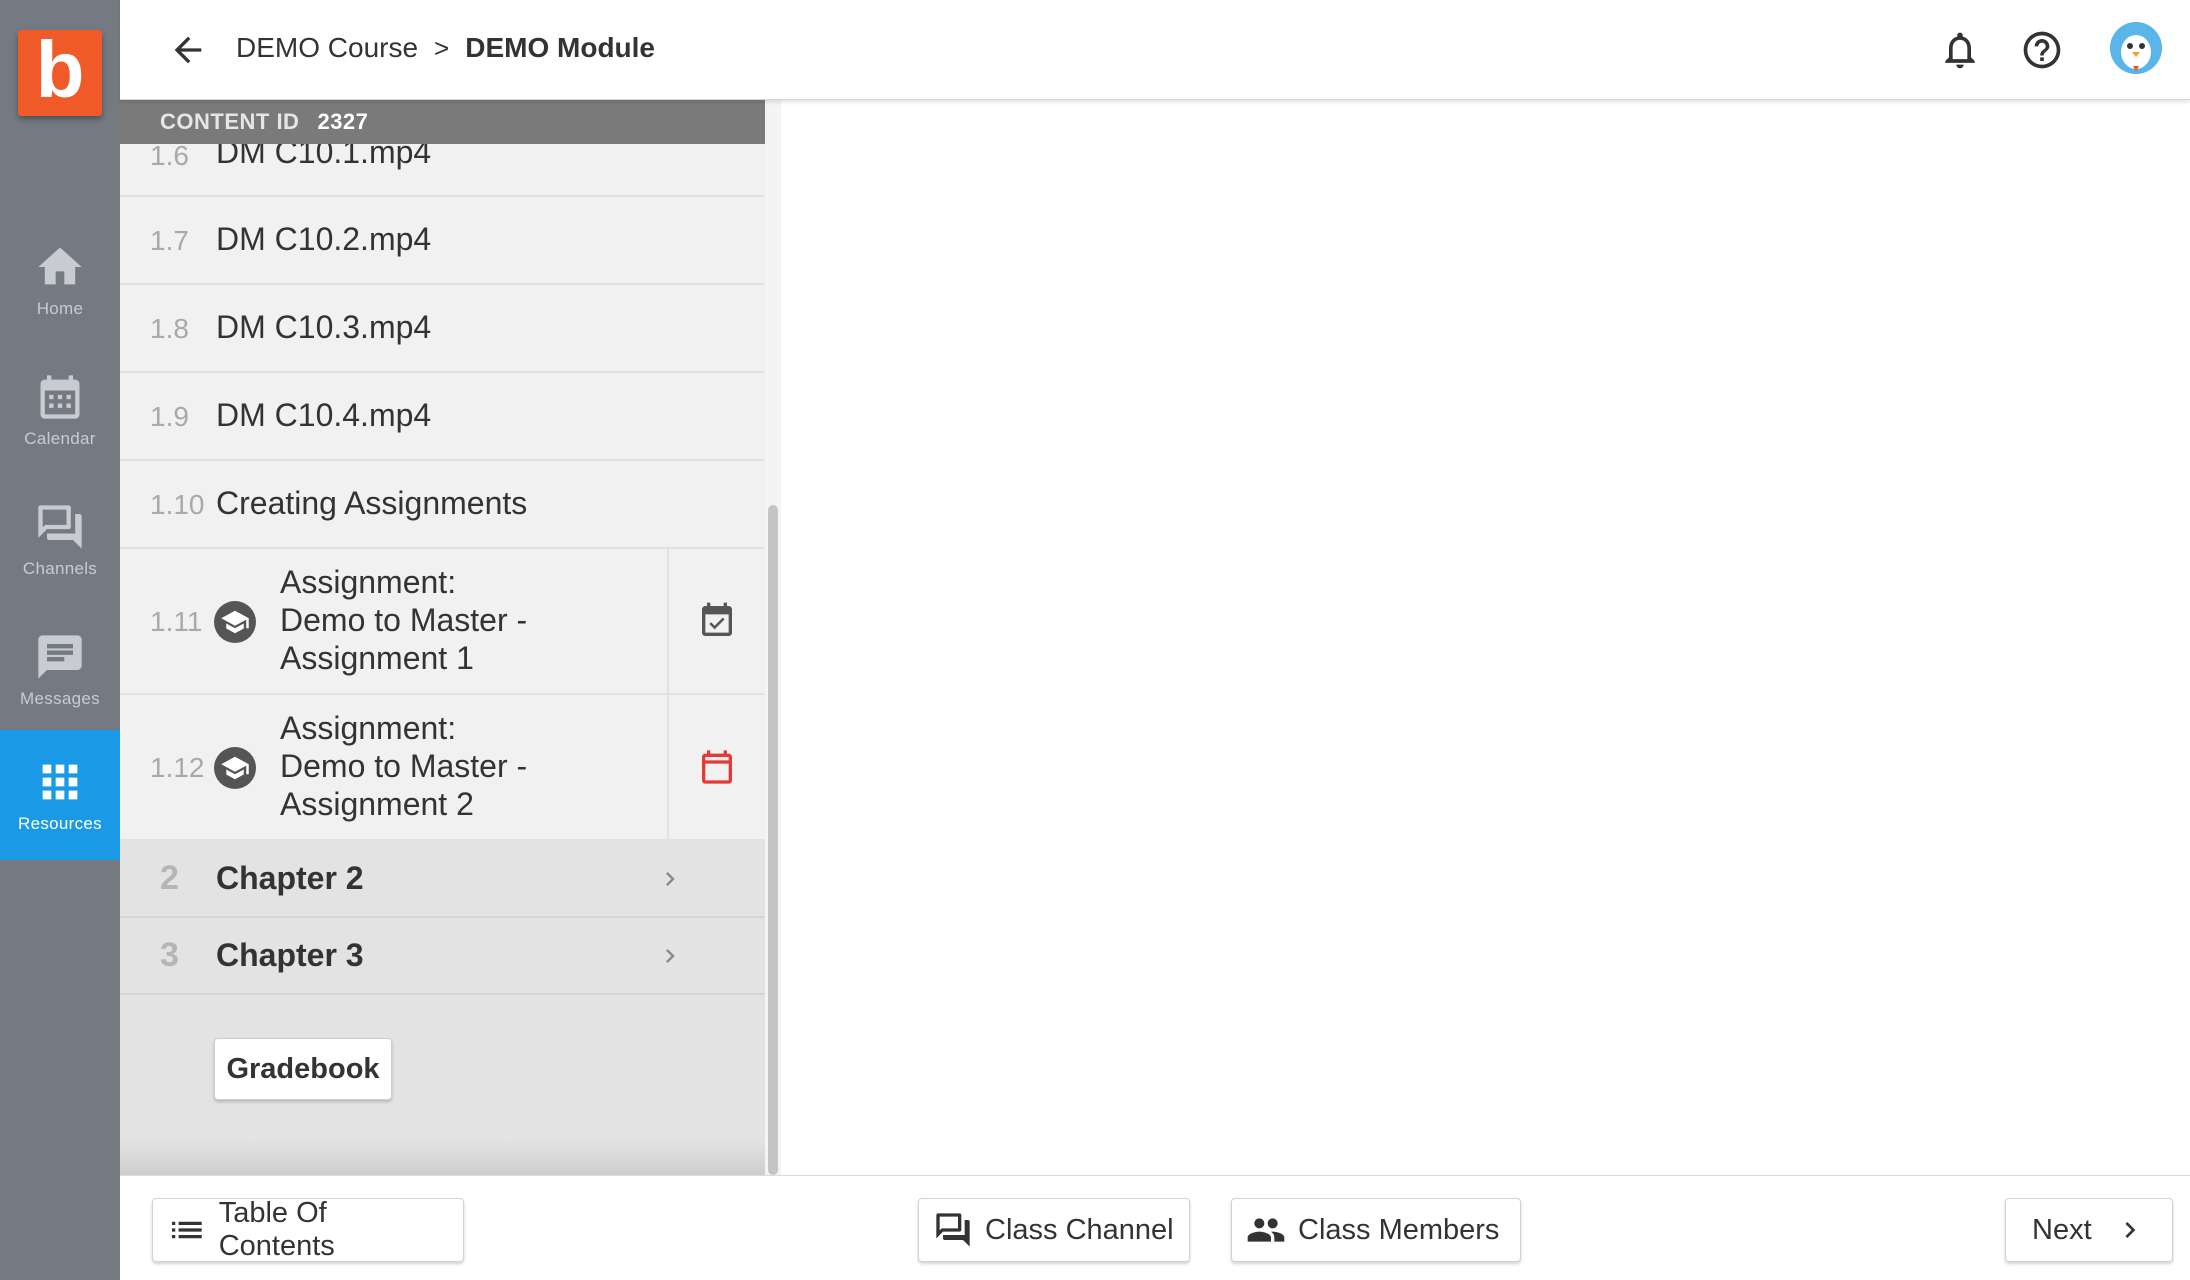 The height and width of the screenshot is (1280, 2190). Describe the element at coordinates (176, 621) in the screenshot. I see `toc-item-number: 1.11` at that location.